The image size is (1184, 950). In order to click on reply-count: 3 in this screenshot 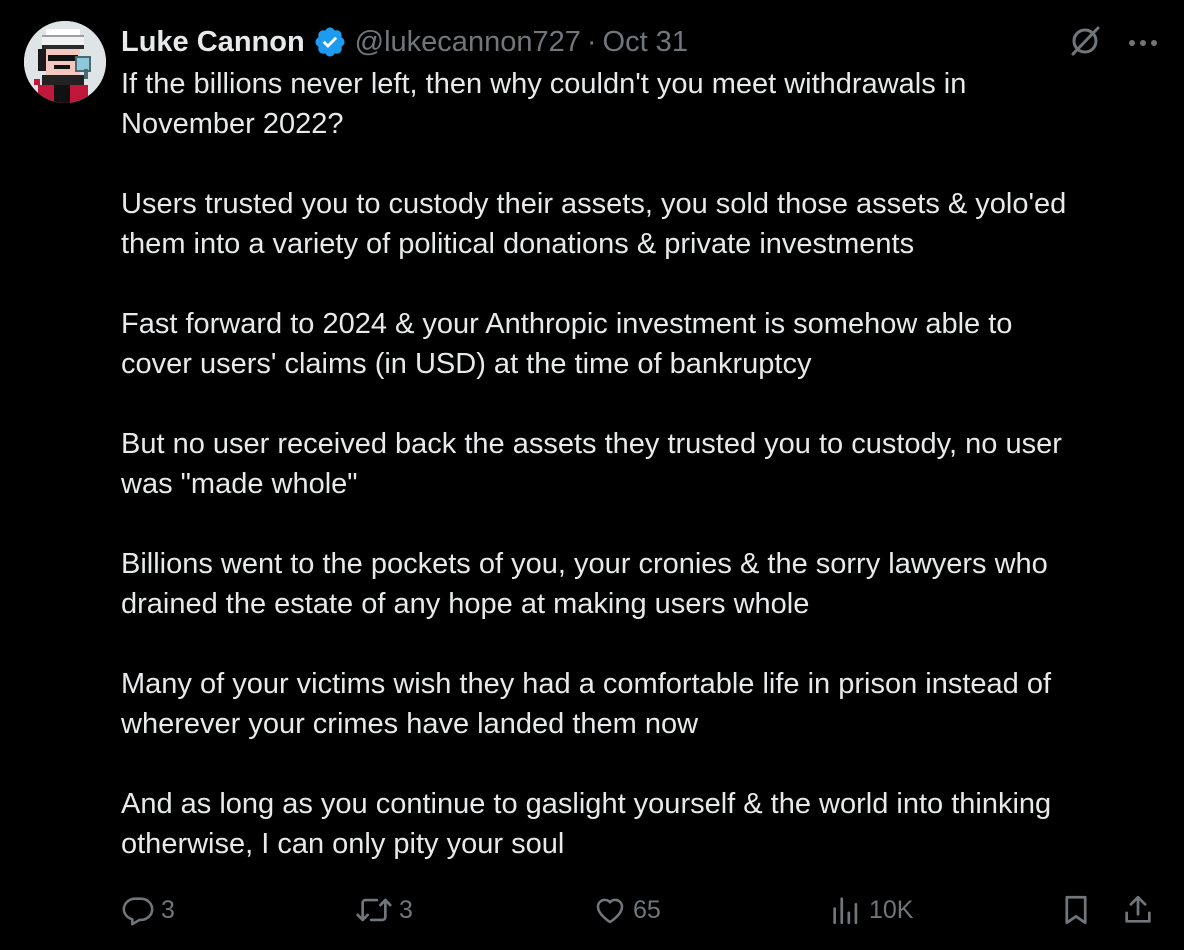, I will do `click(168, 909)`.